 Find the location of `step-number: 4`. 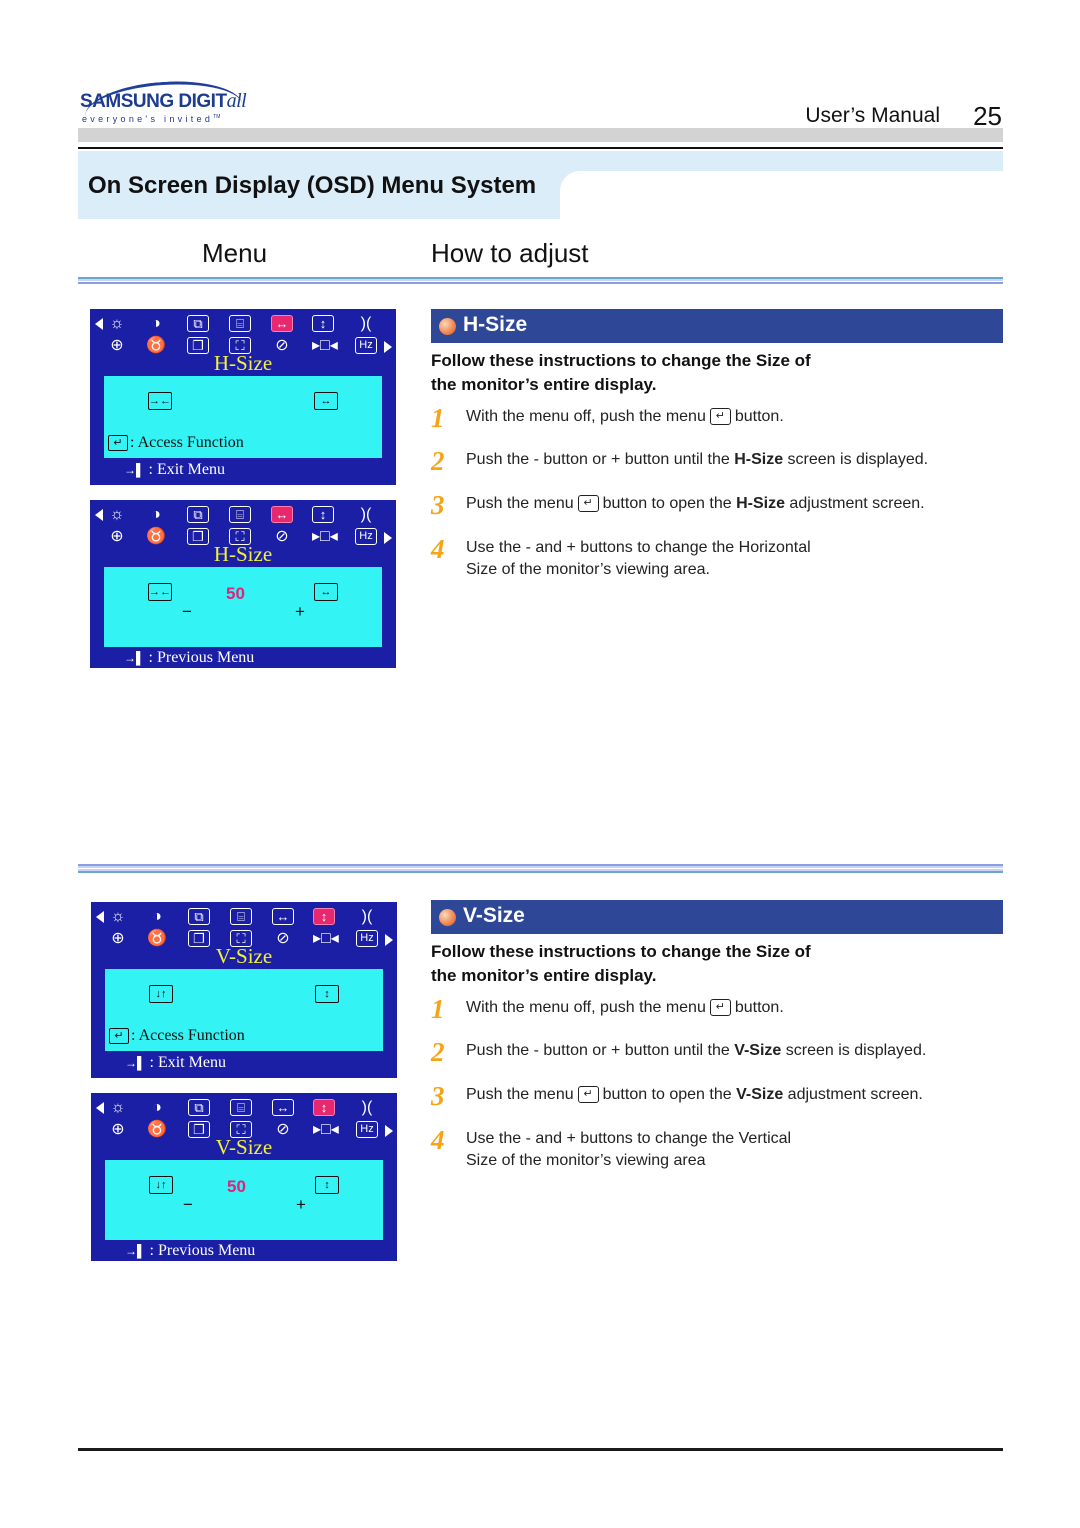

step-number: 4 is located at coordinates (438, 1140).